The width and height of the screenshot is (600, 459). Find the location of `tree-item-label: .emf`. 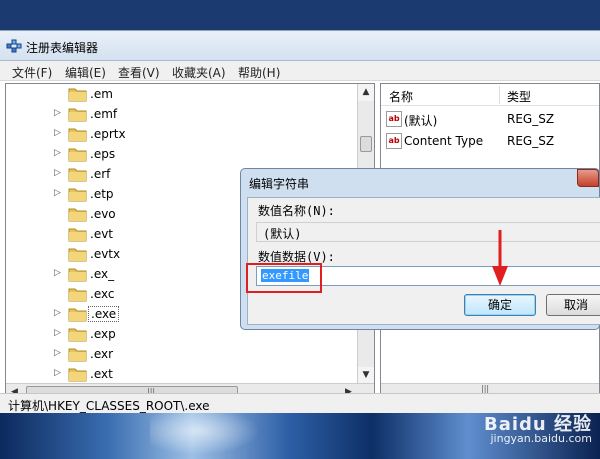

tree-item-label: .emf is located at coordinates (104, 114).